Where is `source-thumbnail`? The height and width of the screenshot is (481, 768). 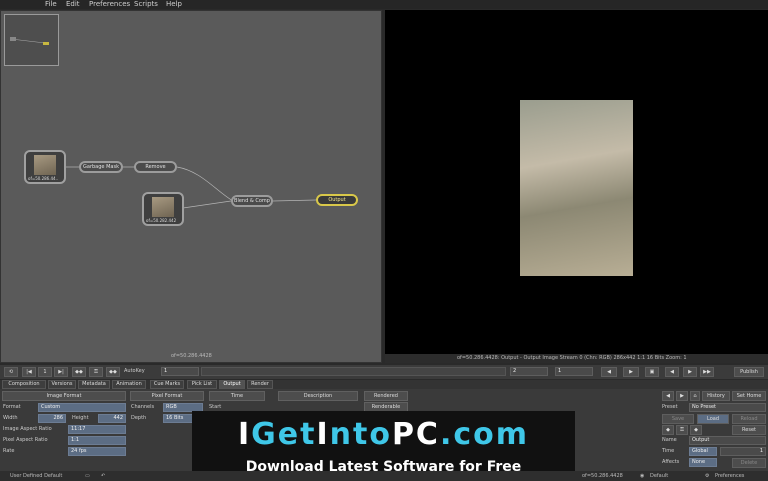 source-thumbnail is located at coordinates (163, 207).